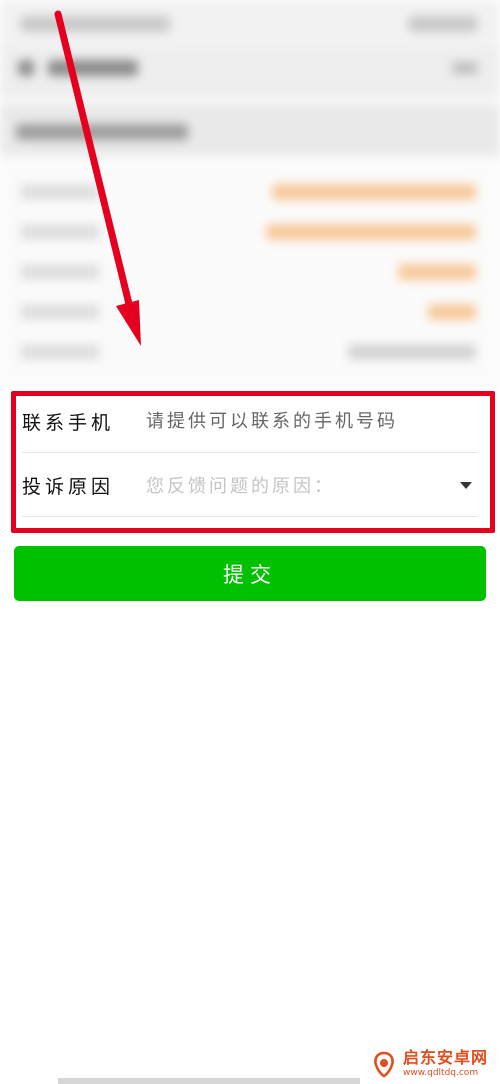 The image size is (500, 1084). Describe the element at coordinates (446, 1057) in the screenshot. I see `watermark-title: 启东安卓网` at that location.